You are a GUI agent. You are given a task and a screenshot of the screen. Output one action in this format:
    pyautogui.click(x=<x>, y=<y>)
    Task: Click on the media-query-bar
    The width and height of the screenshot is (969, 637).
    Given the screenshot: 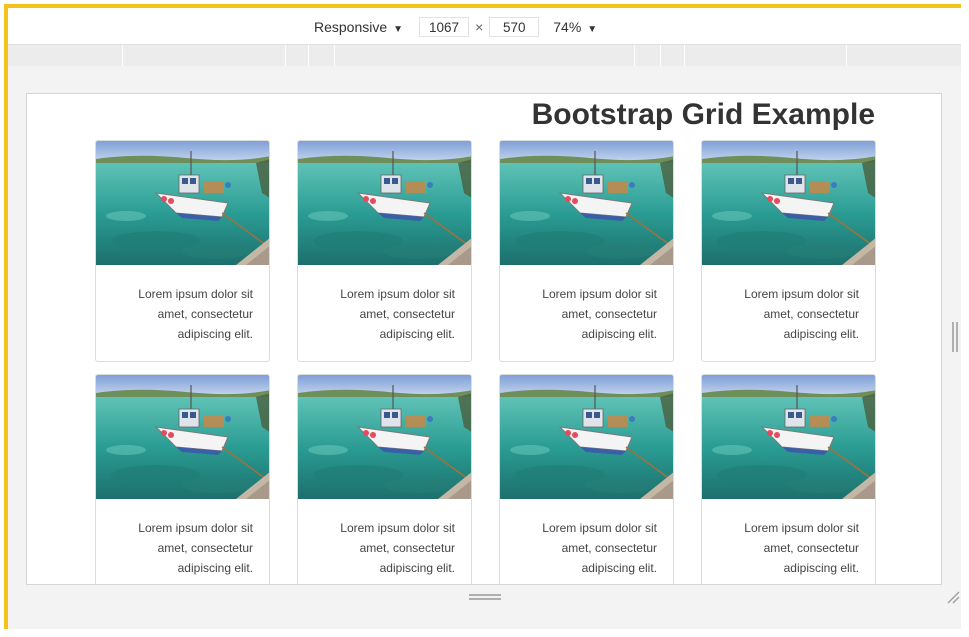 What is the action you would take?
    pyautogui.click(x=484, y=55)
    